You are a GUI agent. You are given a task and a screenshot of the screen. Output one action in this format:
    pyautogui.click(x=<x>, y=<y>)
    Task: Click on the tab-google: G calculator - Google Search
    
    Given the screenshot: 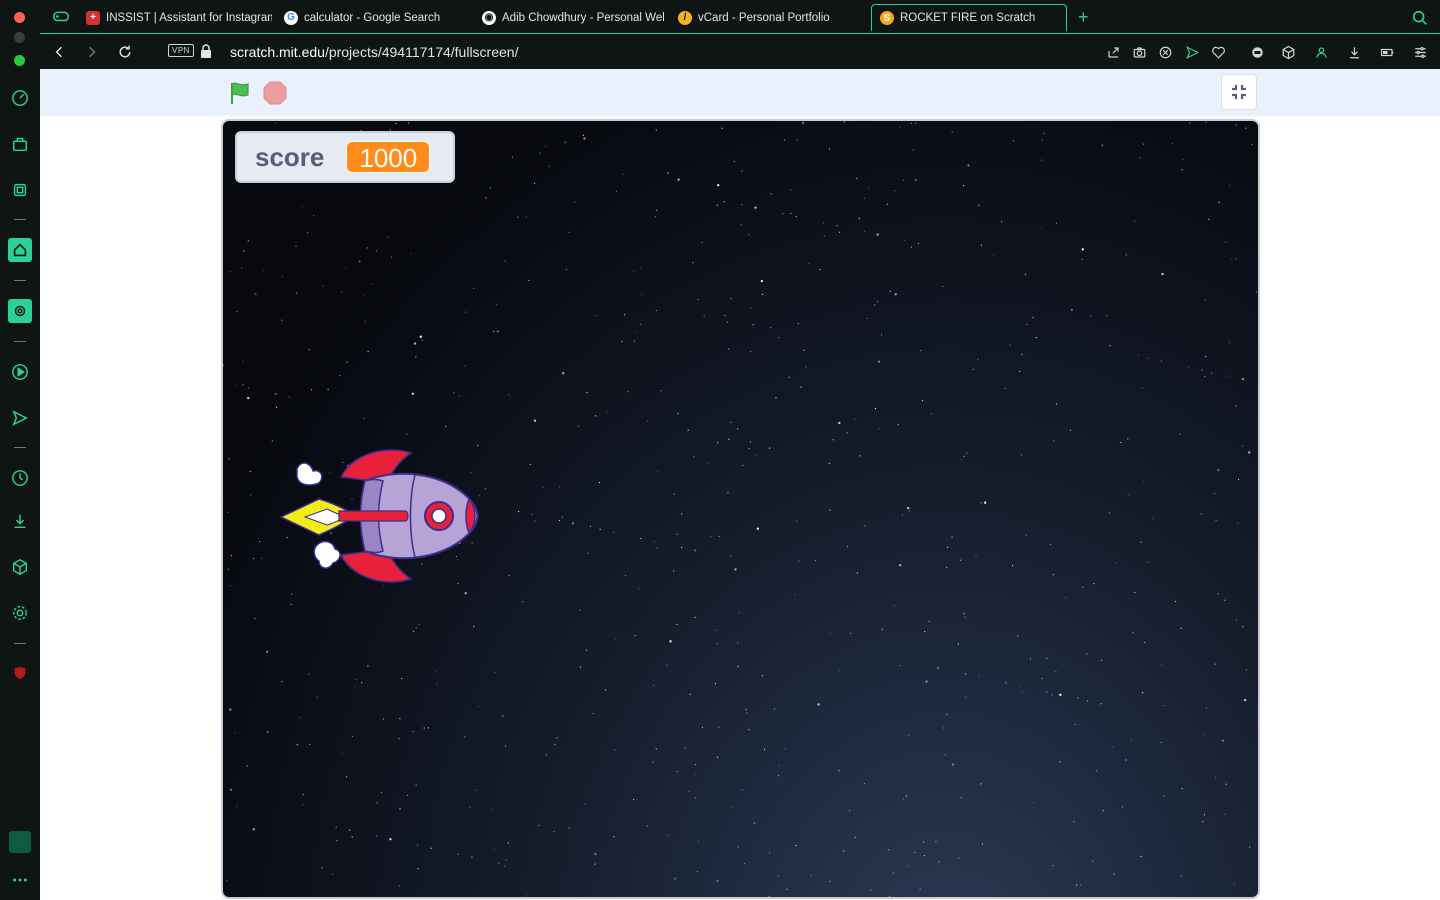 What is the action you would take?
    pyautogui.click(x=375, y=17)
    